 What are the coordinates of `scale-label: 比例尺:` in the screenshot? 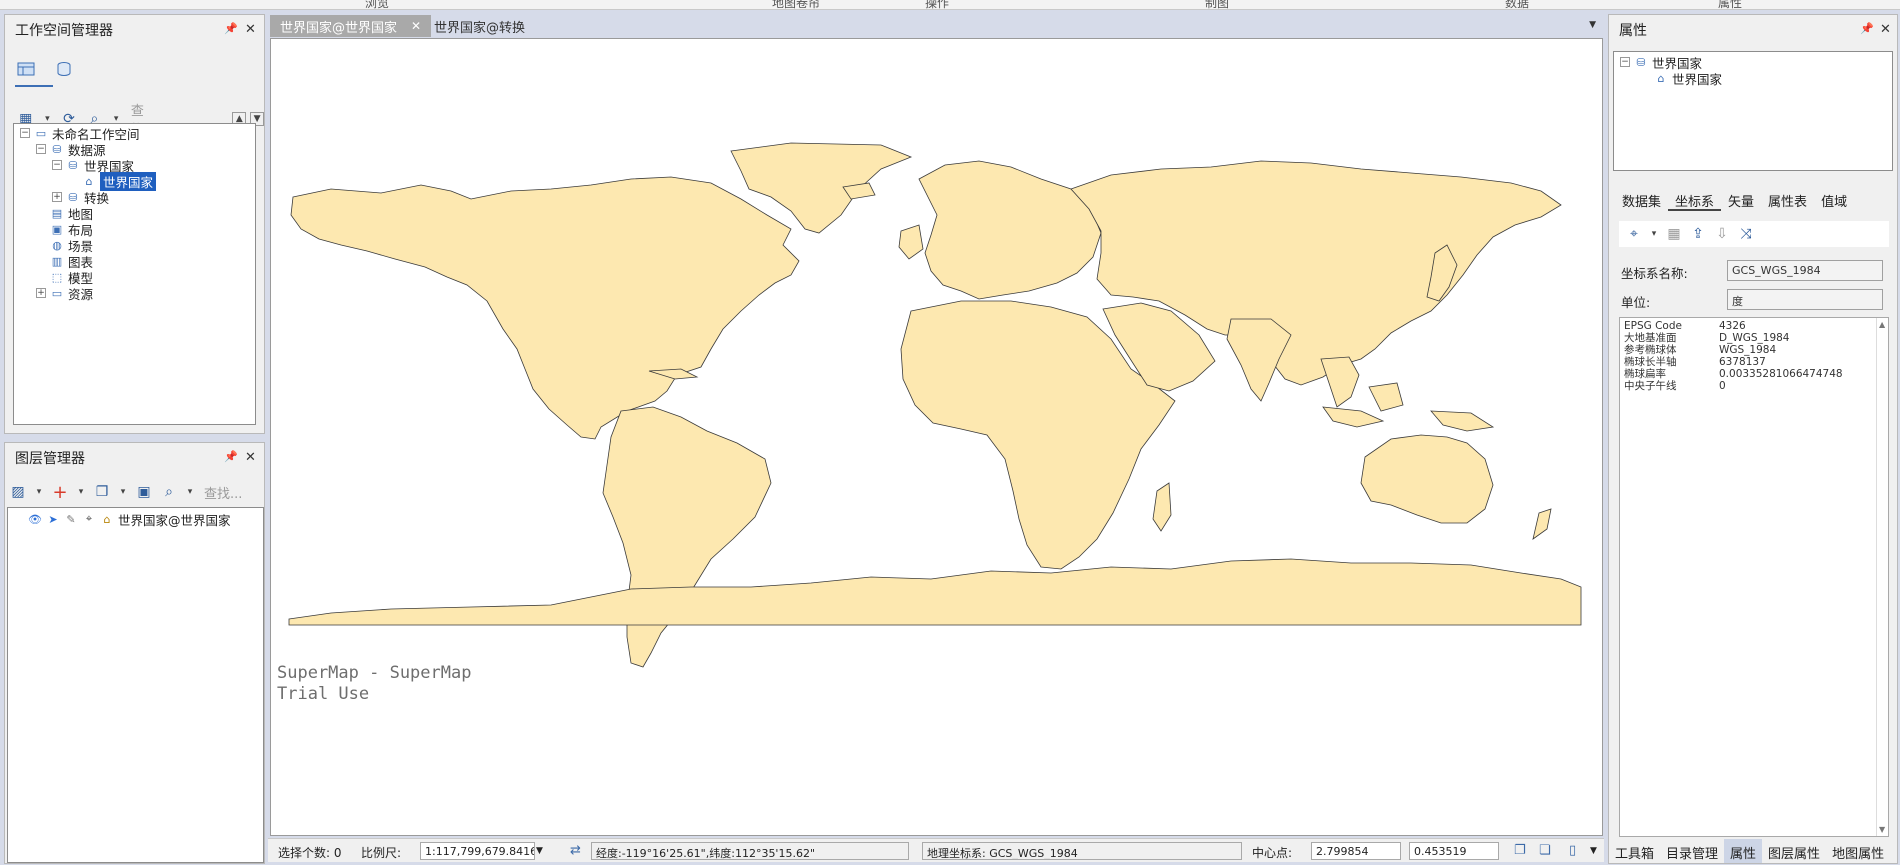 It's located at (381, 853).